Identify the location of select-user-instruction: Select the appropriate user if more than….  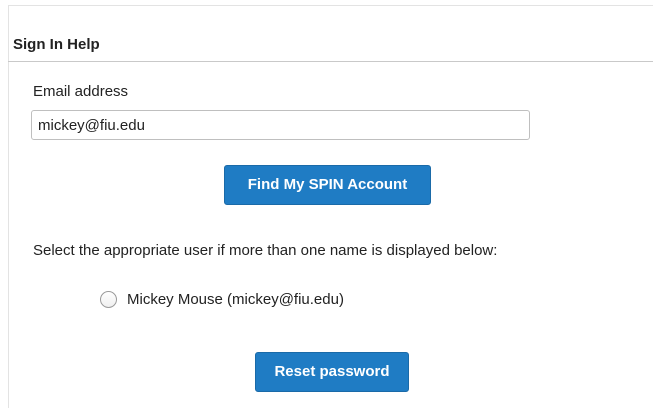
(265, 250).